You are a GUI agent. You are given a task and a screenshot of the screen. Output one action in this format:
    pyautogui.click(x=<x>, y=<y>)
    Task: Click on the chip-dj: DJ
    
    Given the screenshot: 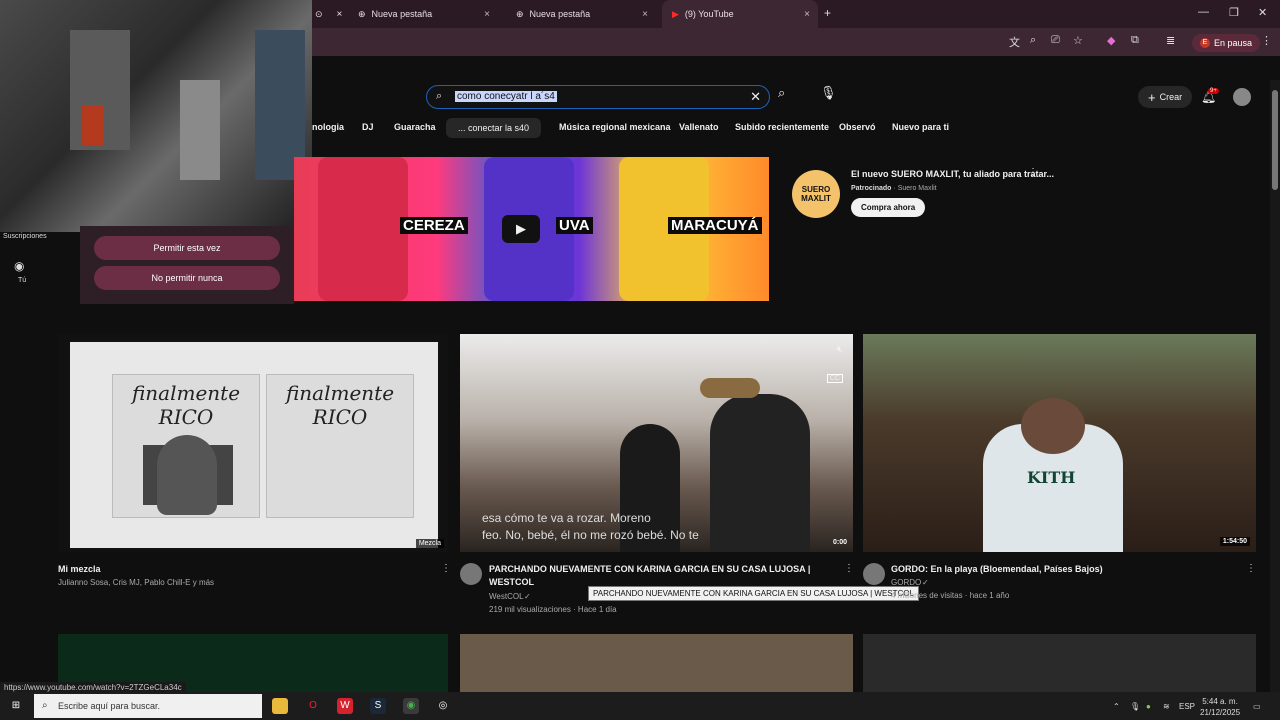 What is the action you would take?
    pyautogui.click(x=368, y=127)
    